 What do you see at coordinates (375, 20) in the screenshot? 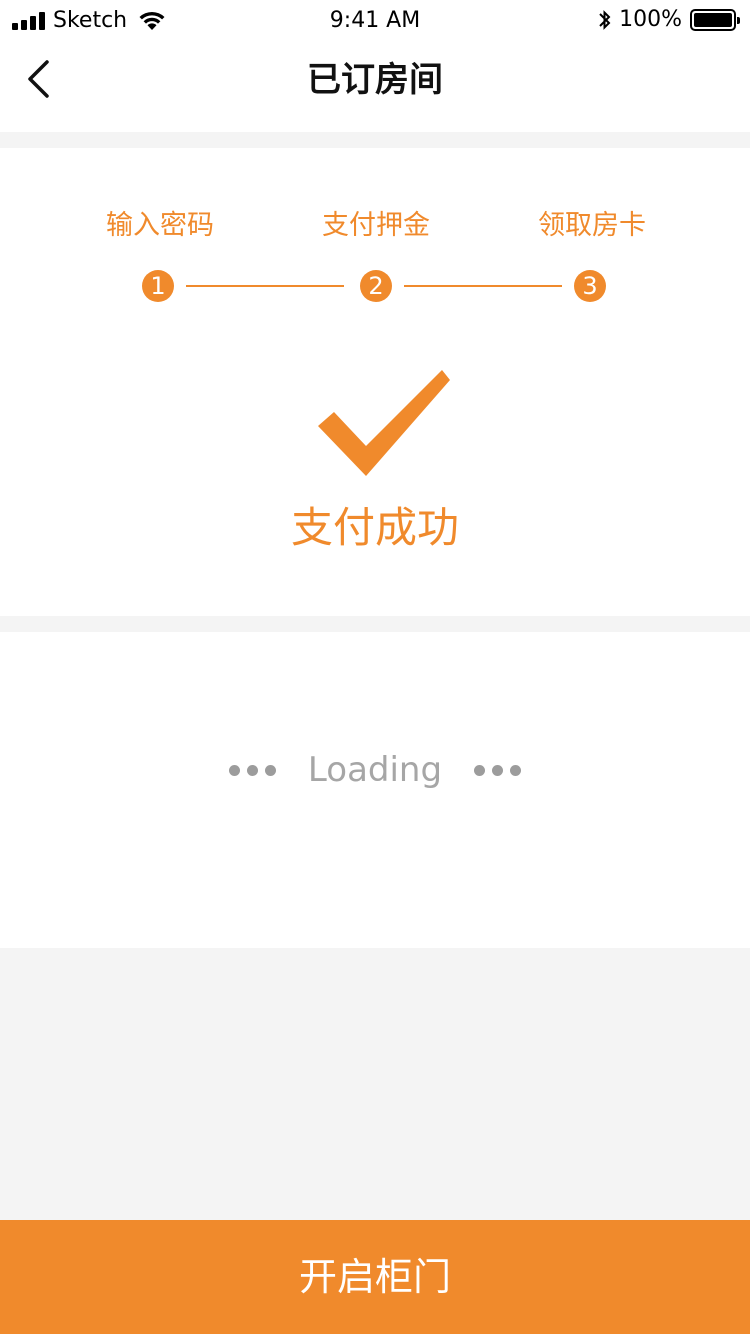
I see `status-bar: Sketch 9:41 AM 100%` at bounding box center [375, 20].